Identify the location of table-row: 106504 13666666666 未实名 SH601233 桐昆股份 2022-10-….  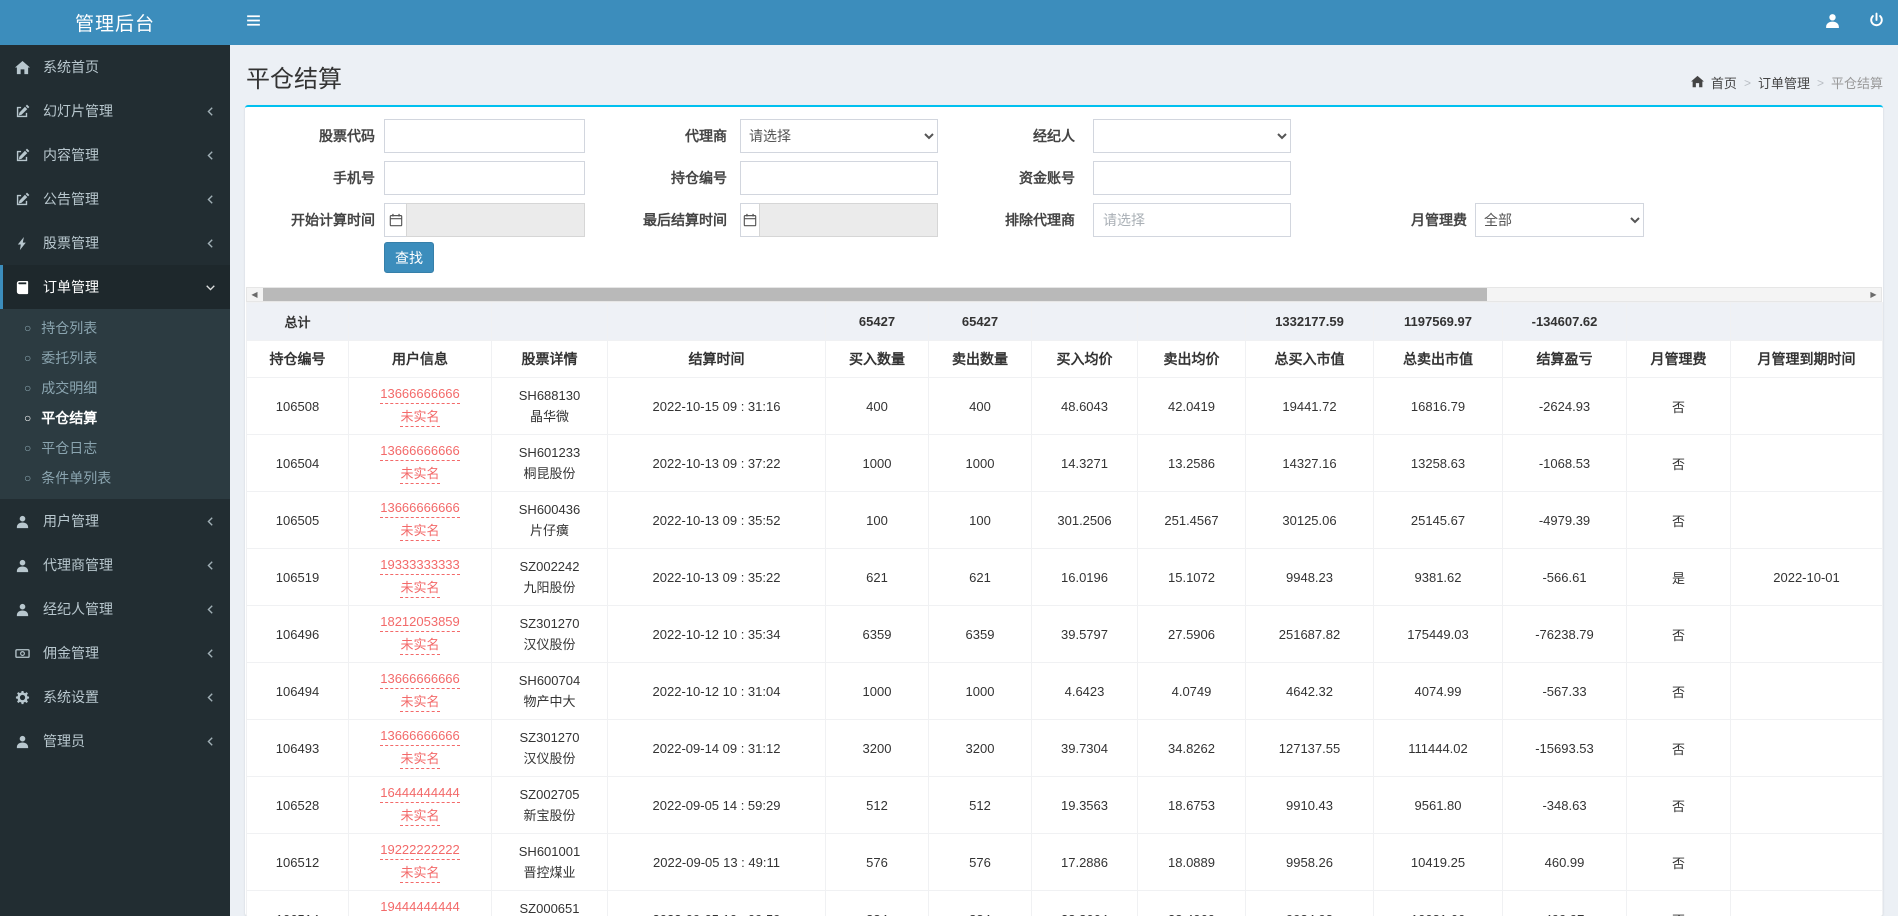
(1064, 463).